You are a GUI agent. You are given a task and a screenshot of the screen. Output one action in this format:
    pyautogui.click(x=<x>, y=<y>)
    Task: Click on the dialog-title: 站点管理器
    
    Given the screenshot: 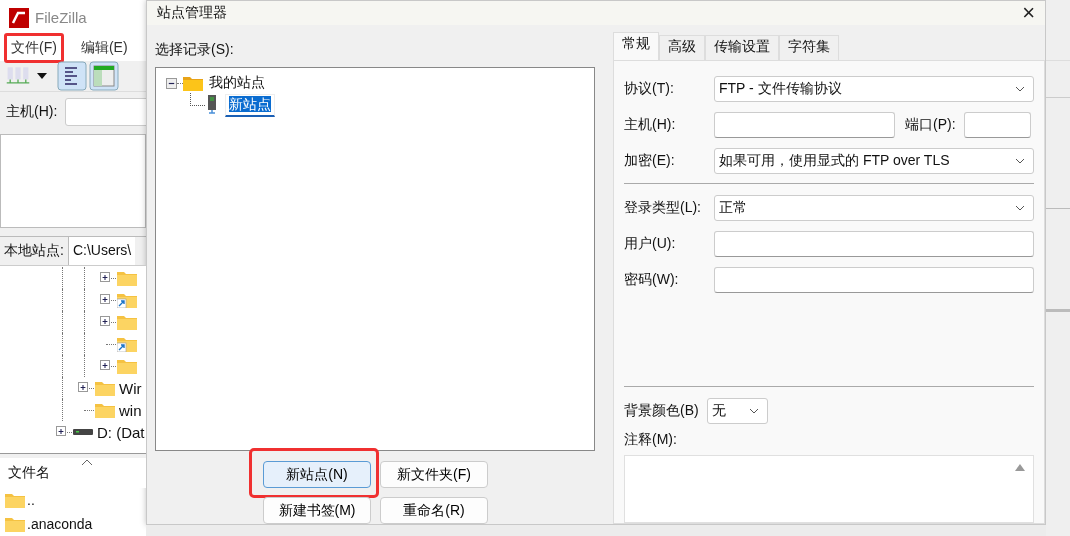 What is the action you would take?
    pyautogui.click(x=192, y=13)
    